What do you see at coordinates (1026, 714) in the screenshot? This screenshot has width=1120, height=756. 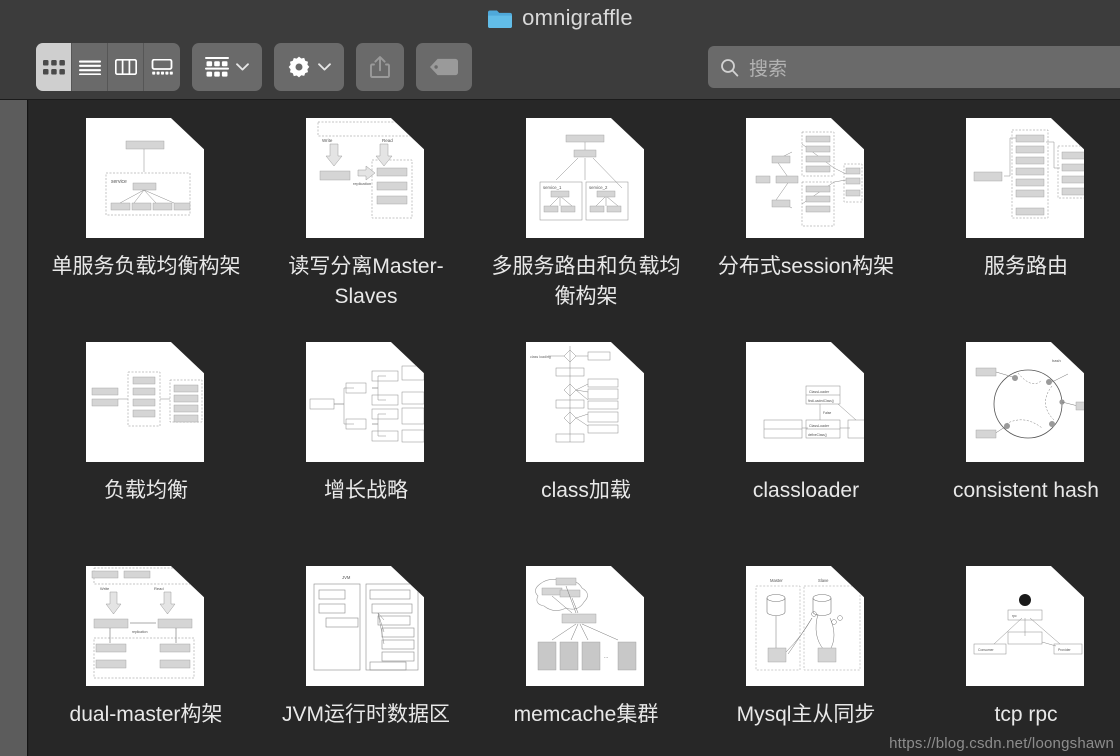 I see `file-name: tcp rpc` at bounding box center [1026, 714].